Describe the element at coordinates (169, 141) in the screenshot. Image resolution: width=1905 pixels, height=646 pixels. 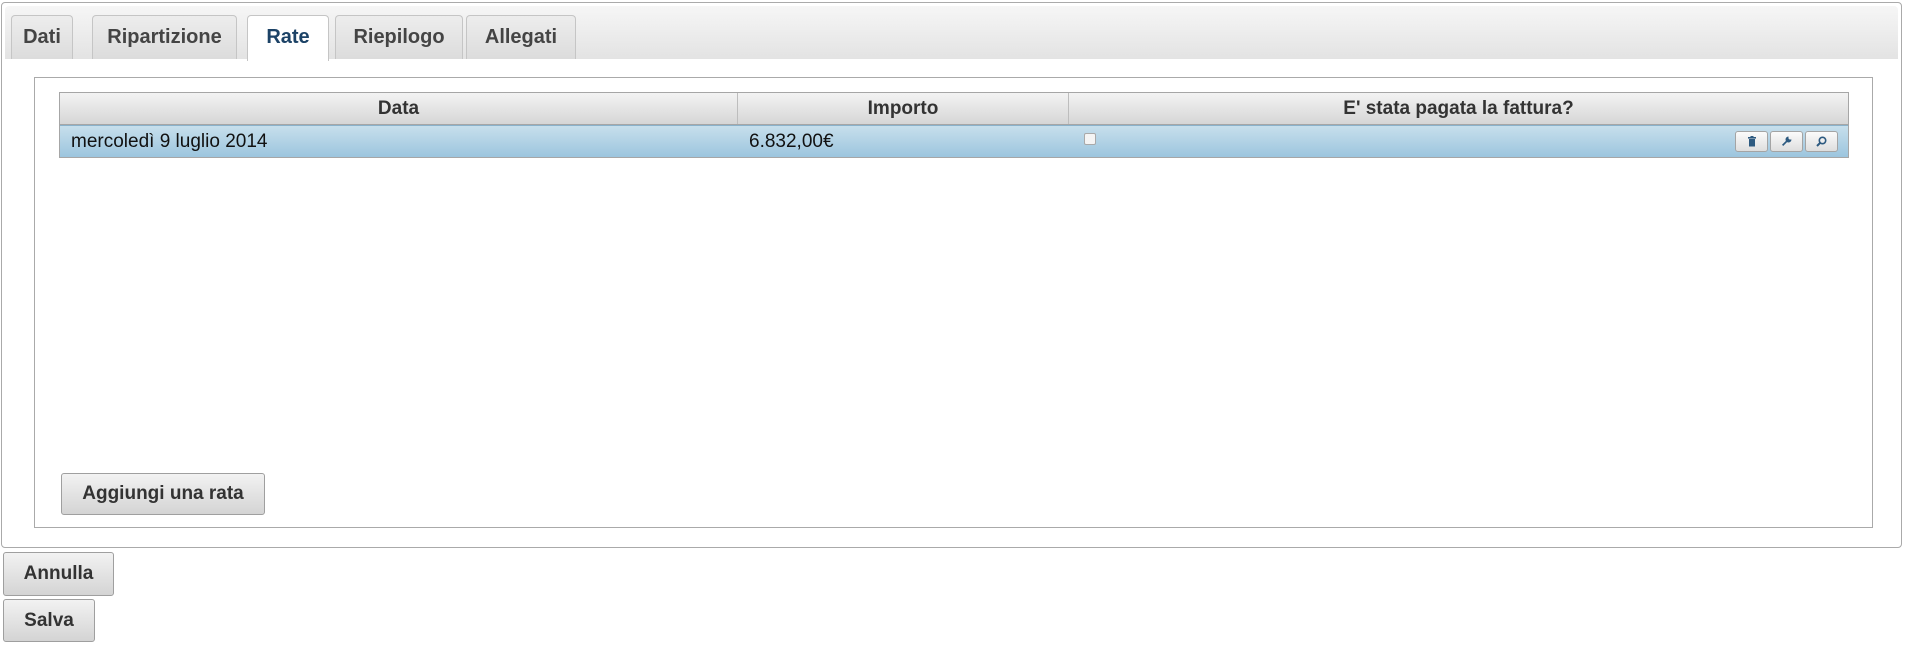
I see `cell-data: mercoledì 9 luglio 2014` at that location.